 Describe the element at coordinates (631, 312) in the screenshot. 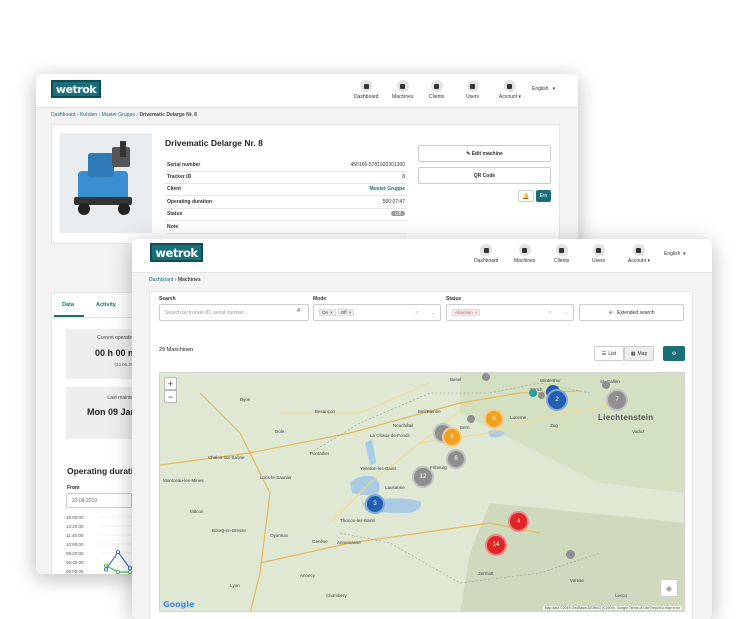

I see `extended-search-button: ⚟ Extended search` at that location.